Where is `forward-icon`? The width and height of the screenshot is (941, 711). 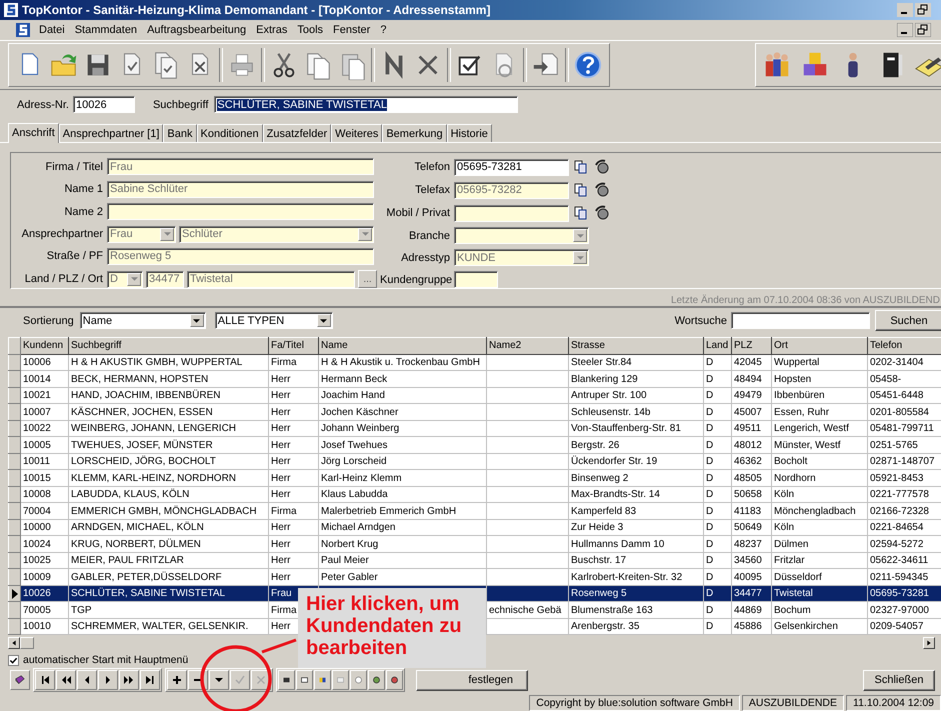 forward-icon is located at coordinates (108, 680).